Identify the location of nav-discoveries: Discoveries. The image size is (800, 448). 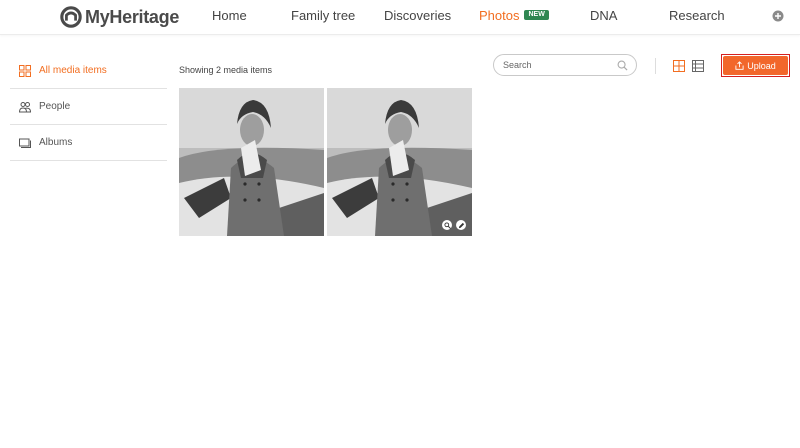
(417, 16).